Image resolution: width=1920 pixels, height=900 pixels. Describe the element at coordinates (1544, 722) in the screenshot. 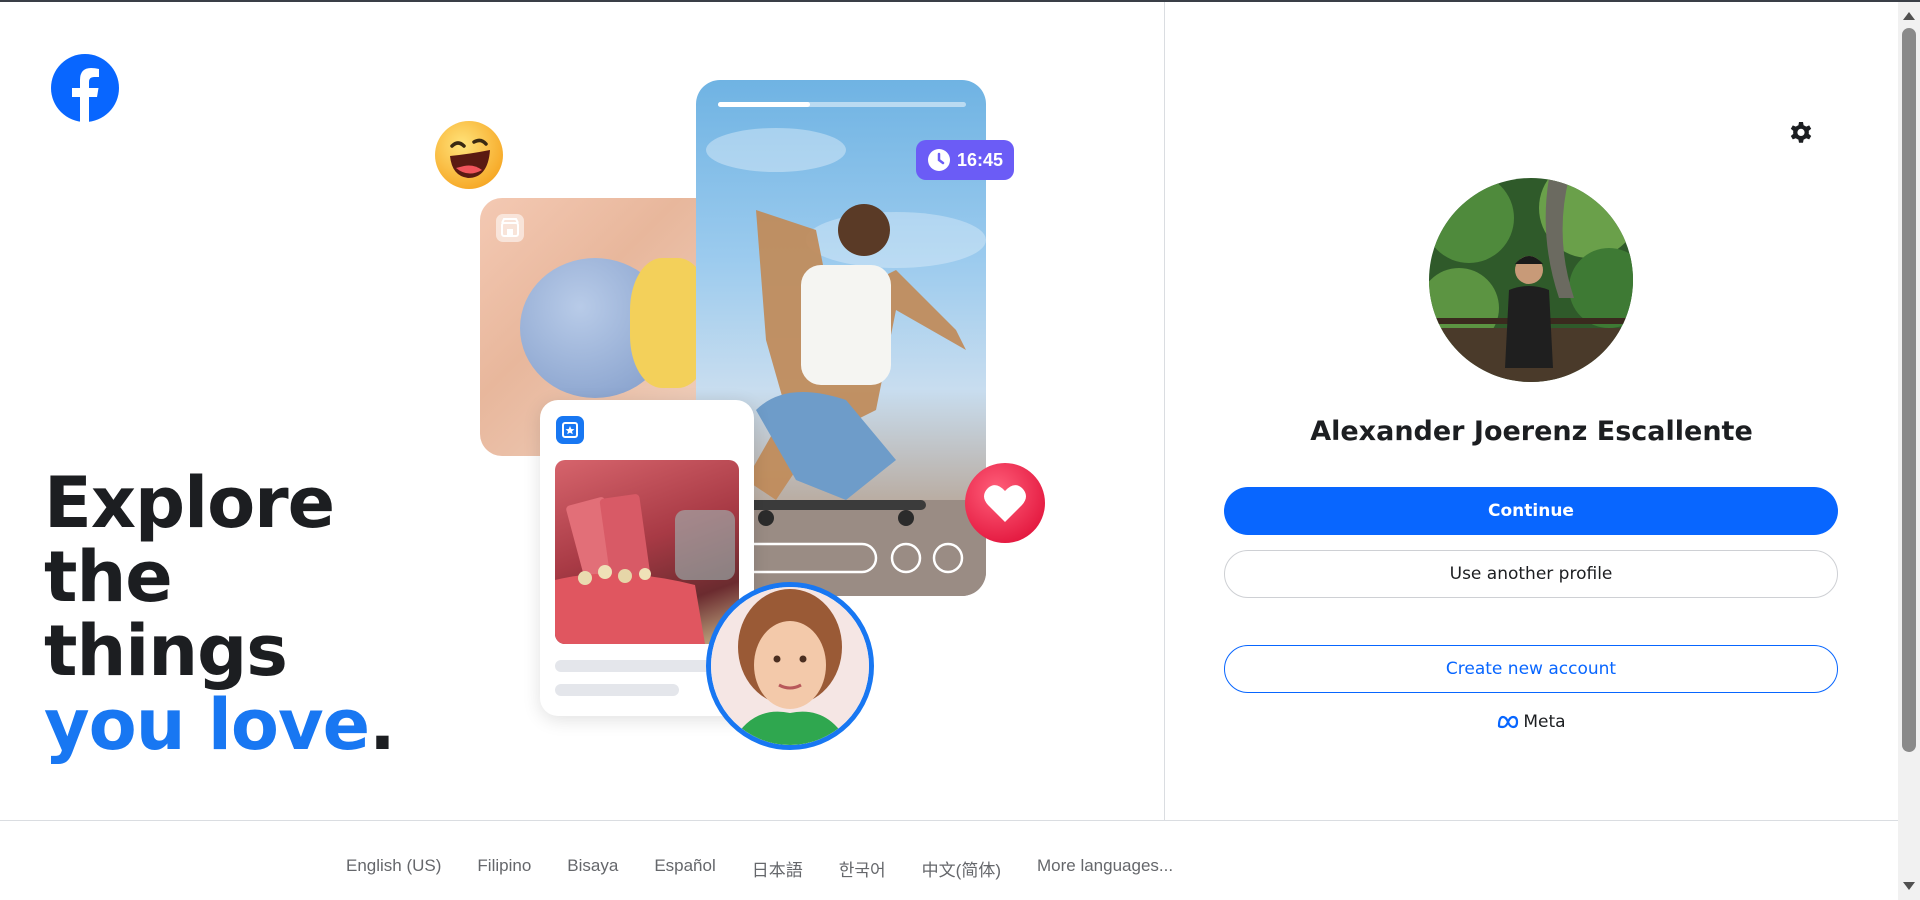

I see `meta-label: Meta` at that location.